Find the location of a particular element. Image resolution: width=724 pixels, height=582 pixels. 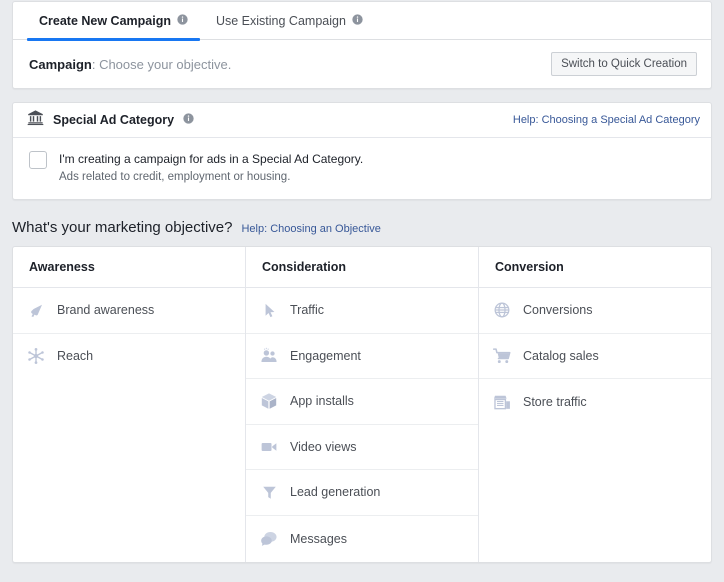

cursor-arrow-icon is located at coordinates (269, 310).